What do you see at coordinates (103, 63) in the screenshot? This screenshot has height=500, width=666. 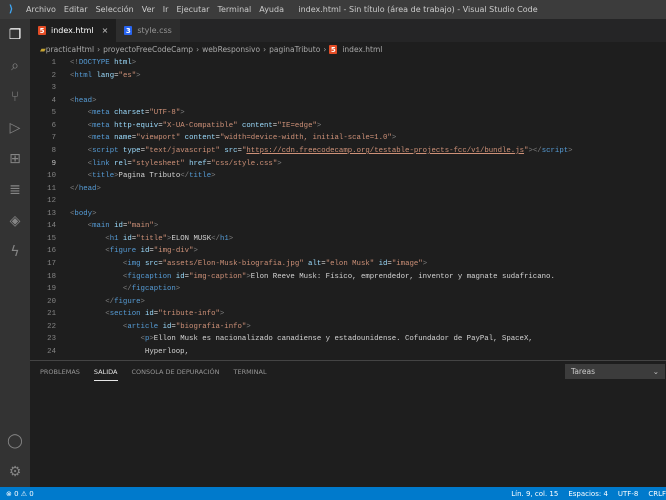 I see `code-text: <!DOCTYPE html>` at bounding box center [103, 63].